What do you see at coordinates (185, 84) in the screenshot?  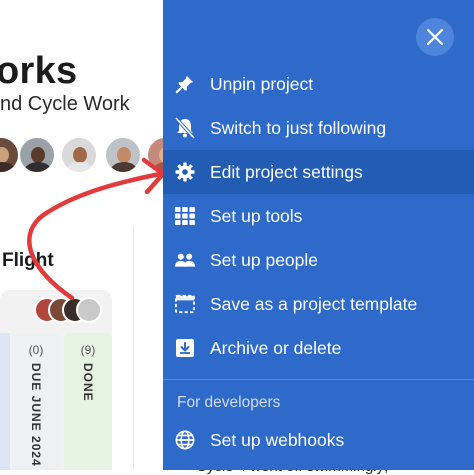 I see `pin-icon` at bounding box center [185, 84].